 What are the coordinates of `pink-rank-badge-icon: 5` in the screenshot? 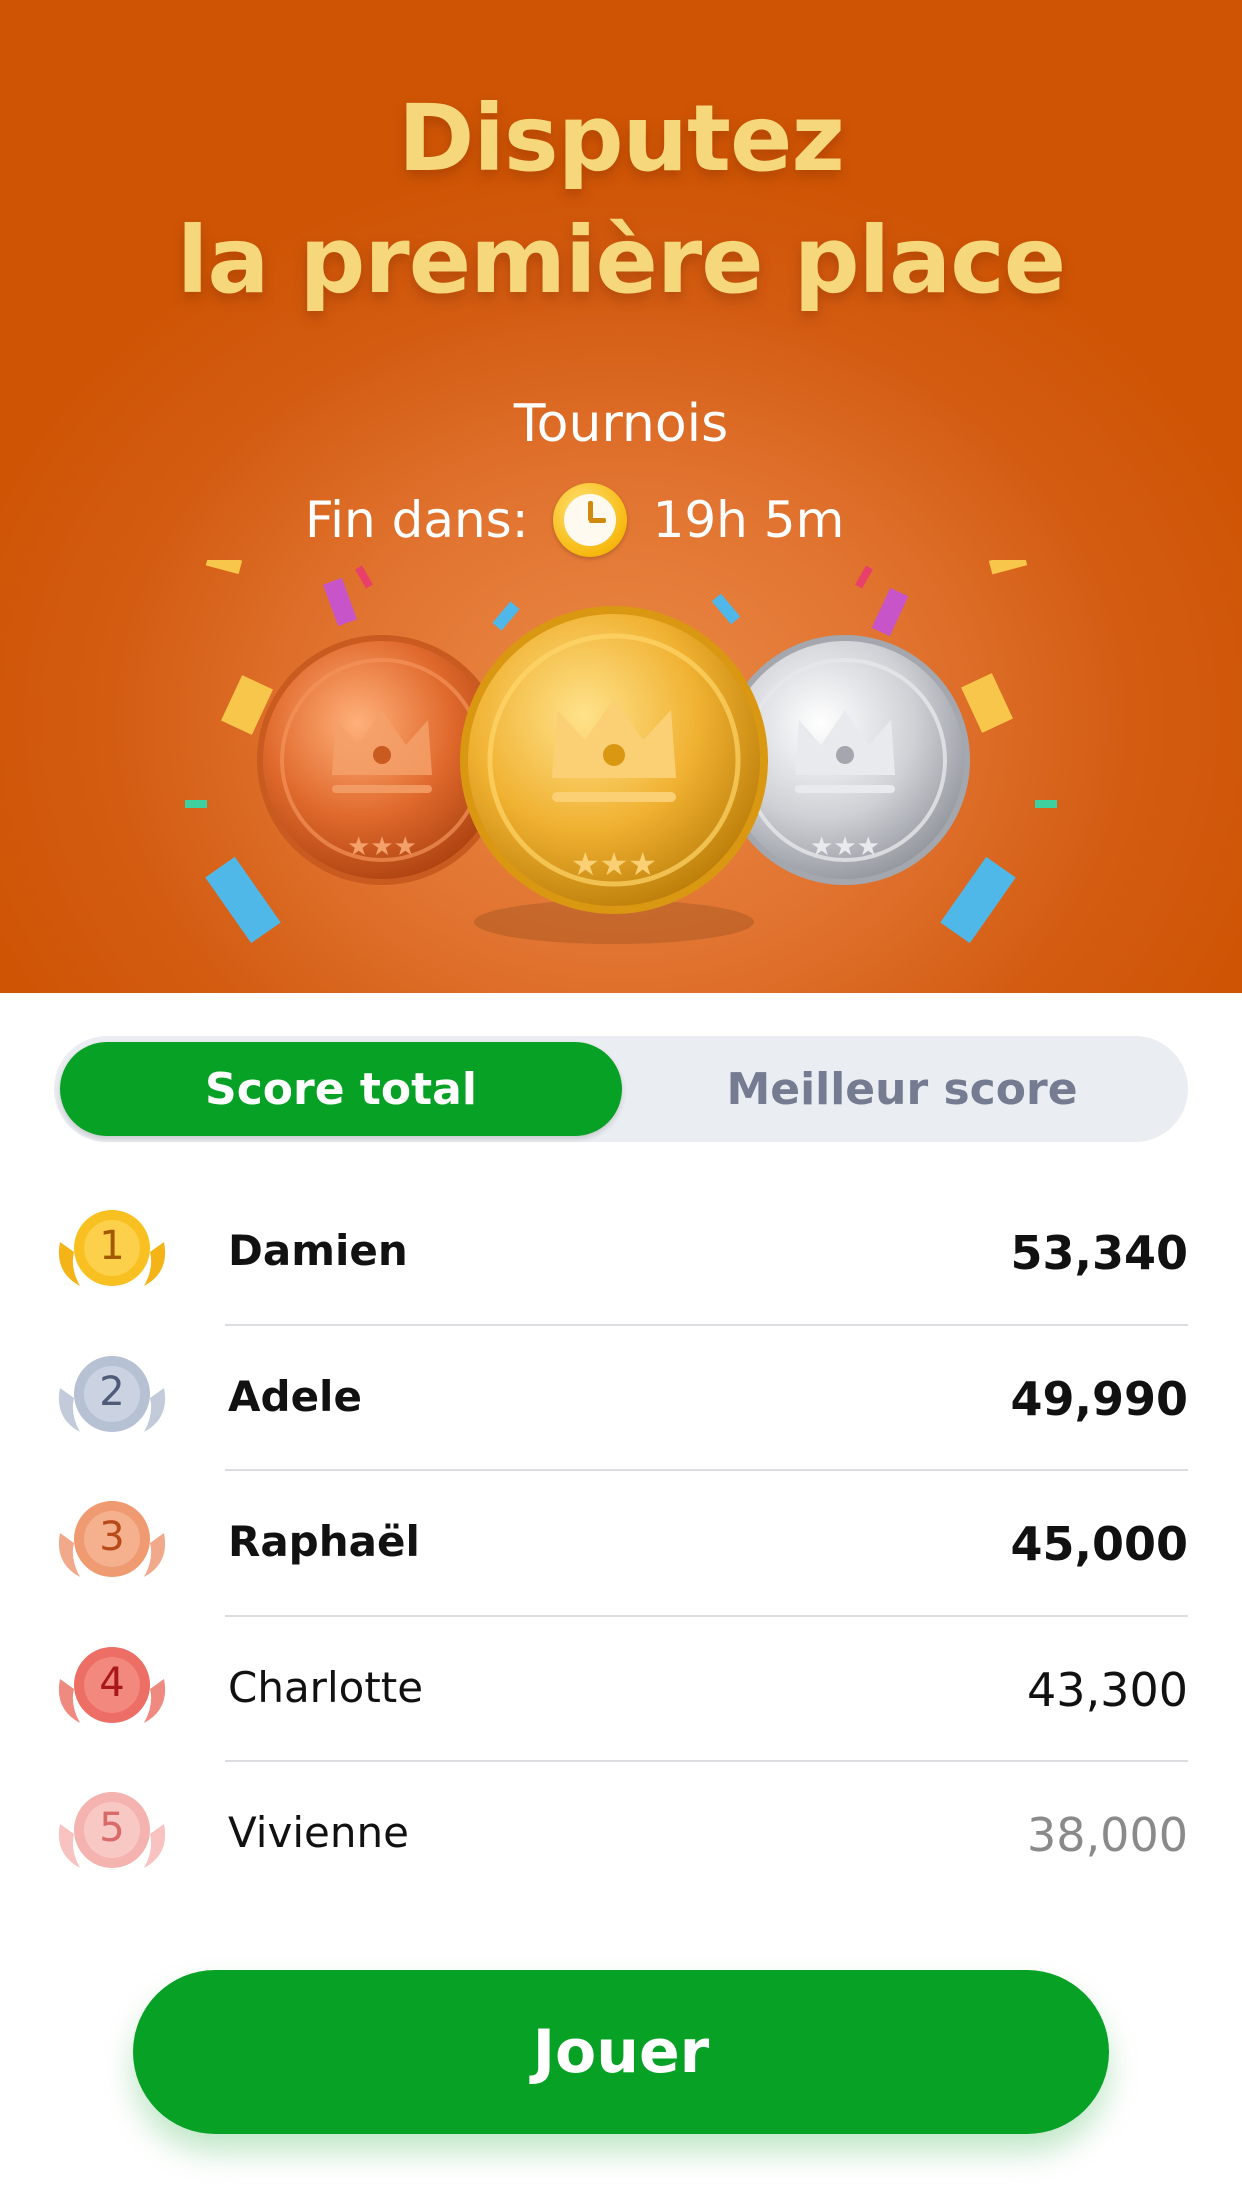 It's located at (112, 1836).